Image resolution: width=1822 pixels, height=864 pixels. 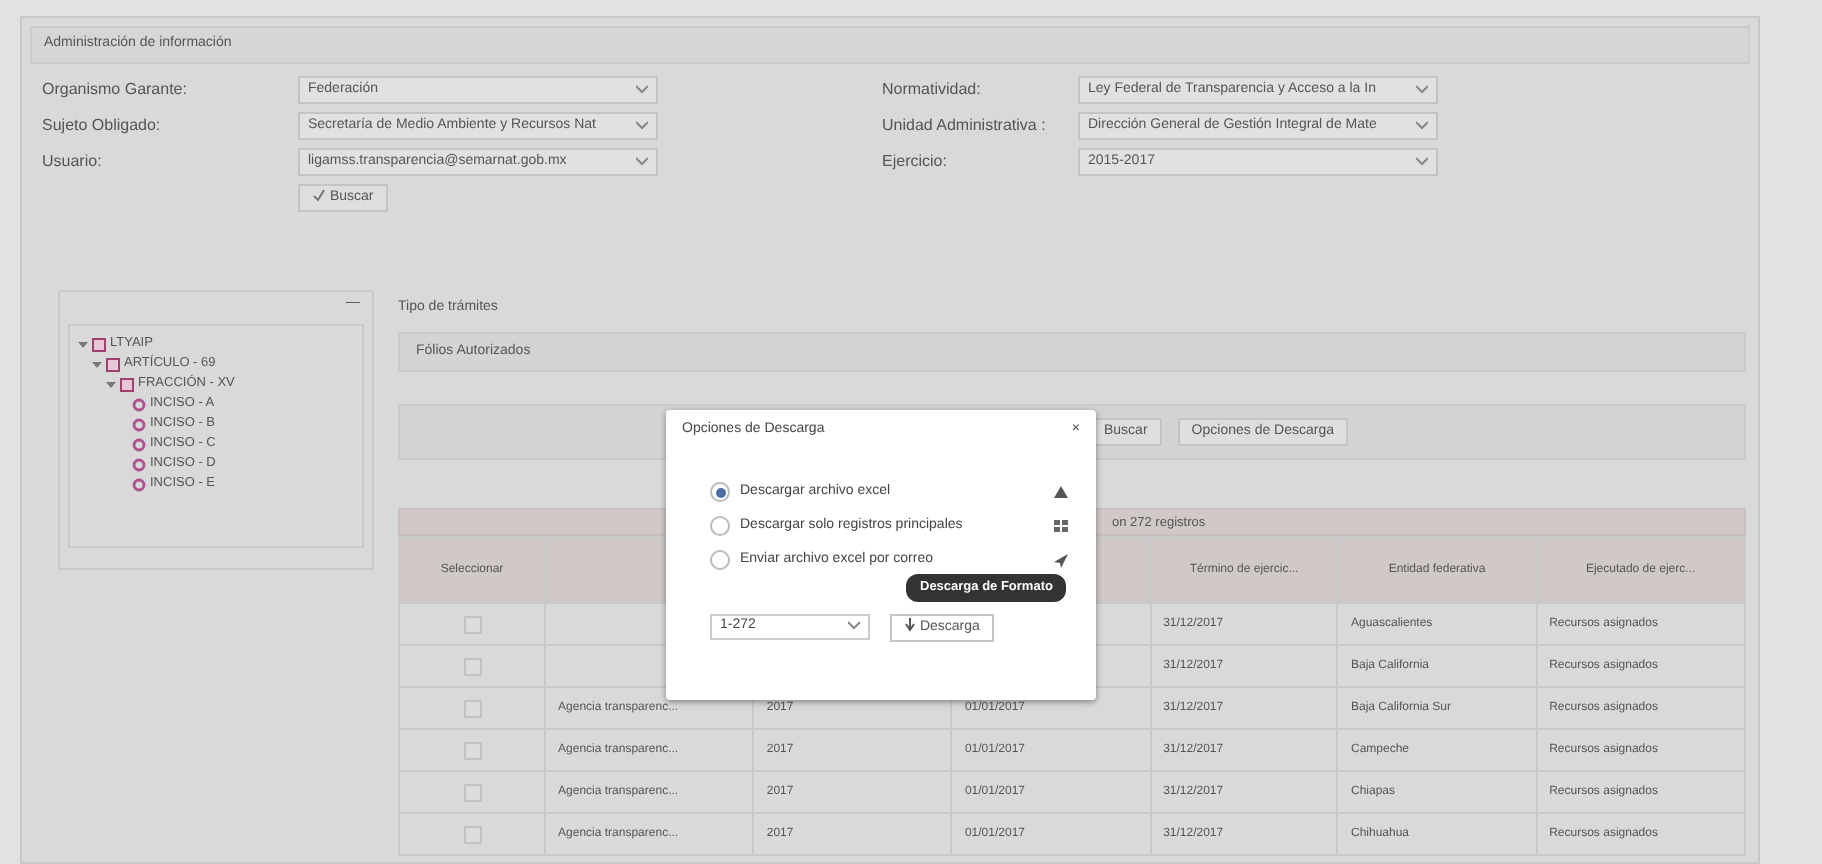 What do you see at coordinates (102, 125) in the screenshot?
I see `field-label: Sujeto Obligado:` at bounding box center [102, 125].